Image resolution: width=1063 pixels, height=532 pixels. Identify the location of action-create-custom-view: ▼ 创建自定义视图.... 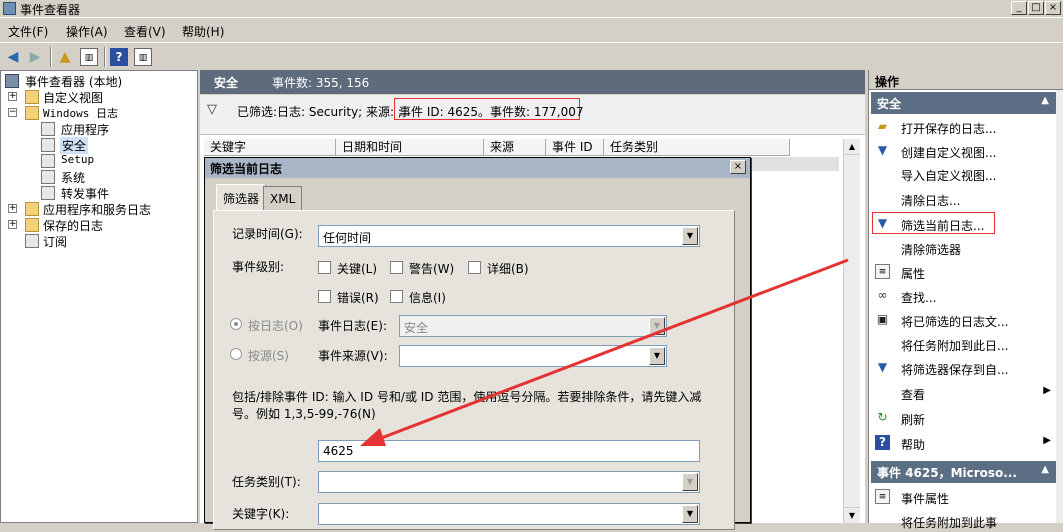
(965, 151).